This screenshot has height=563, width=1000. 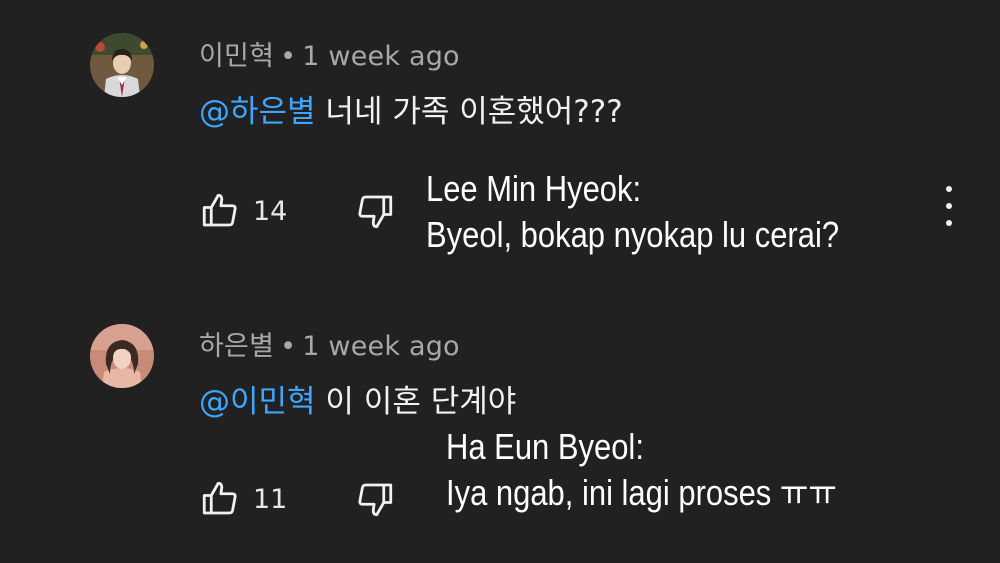 What do you see at coordinates (257, 402) in the screenshot?
I see `comment-mention: @이민혁` at bounding box center [257, 402].